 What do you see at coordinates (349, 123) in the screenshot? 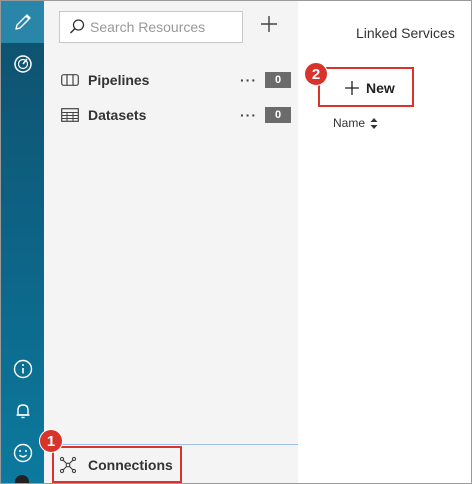
I see `name-column-label: Name` at bounding box center [349, 123].